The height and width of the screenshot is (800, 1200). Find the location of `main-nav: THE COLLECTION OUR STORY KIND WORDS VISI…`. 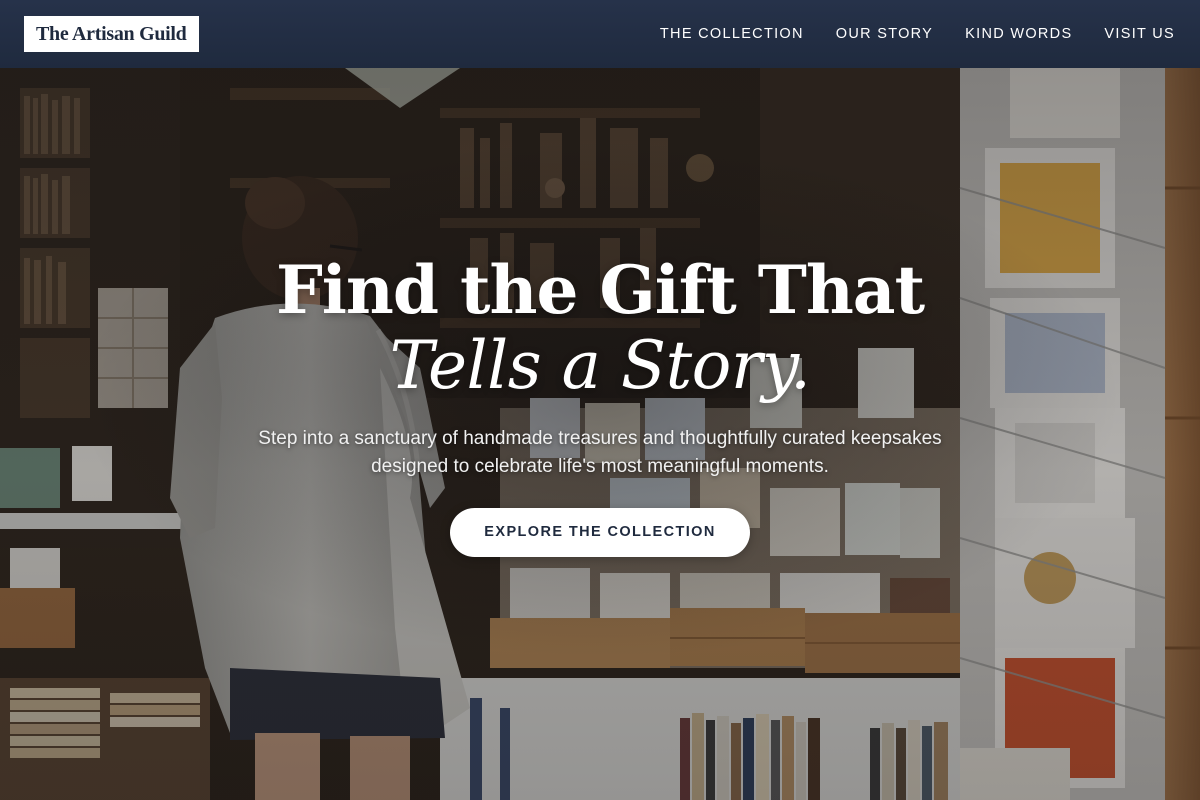

main-nav: THE COLLECTION OUR STORY KIND WORDS VISI… is located at coordinates (917, 34).